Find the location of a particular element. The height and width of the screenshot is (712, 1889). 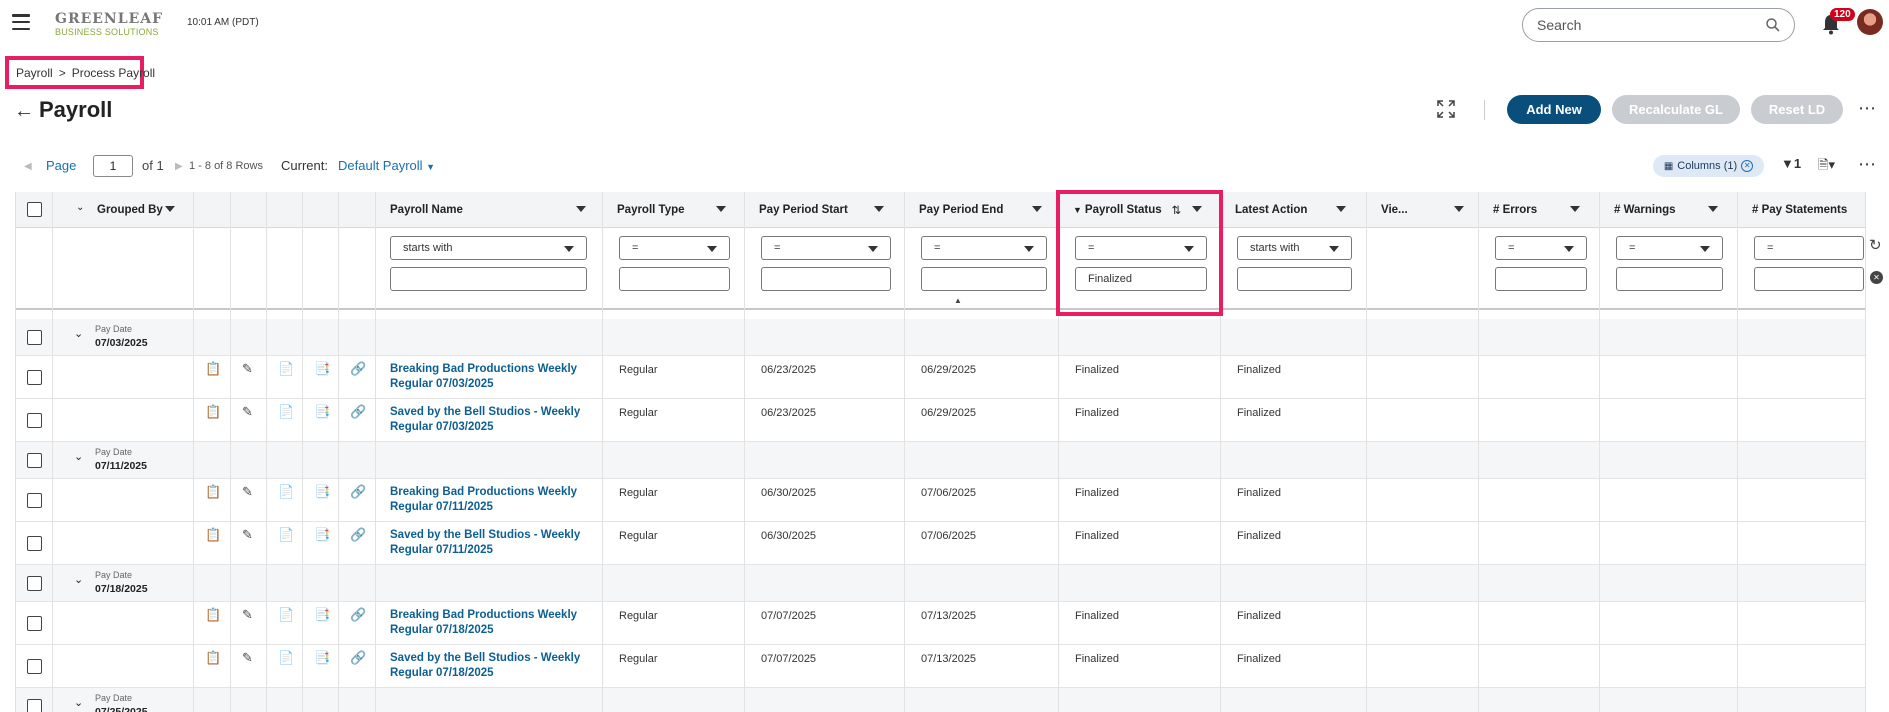

header-grouped-by: Grouped By is located at coordinates (123, 210).